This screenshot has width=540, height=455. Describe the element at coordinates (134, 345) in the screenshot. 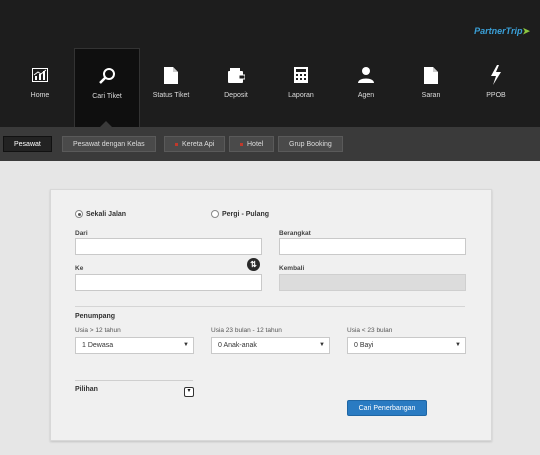

I see `adult-select: 1 Dewasa ▼` at that location.